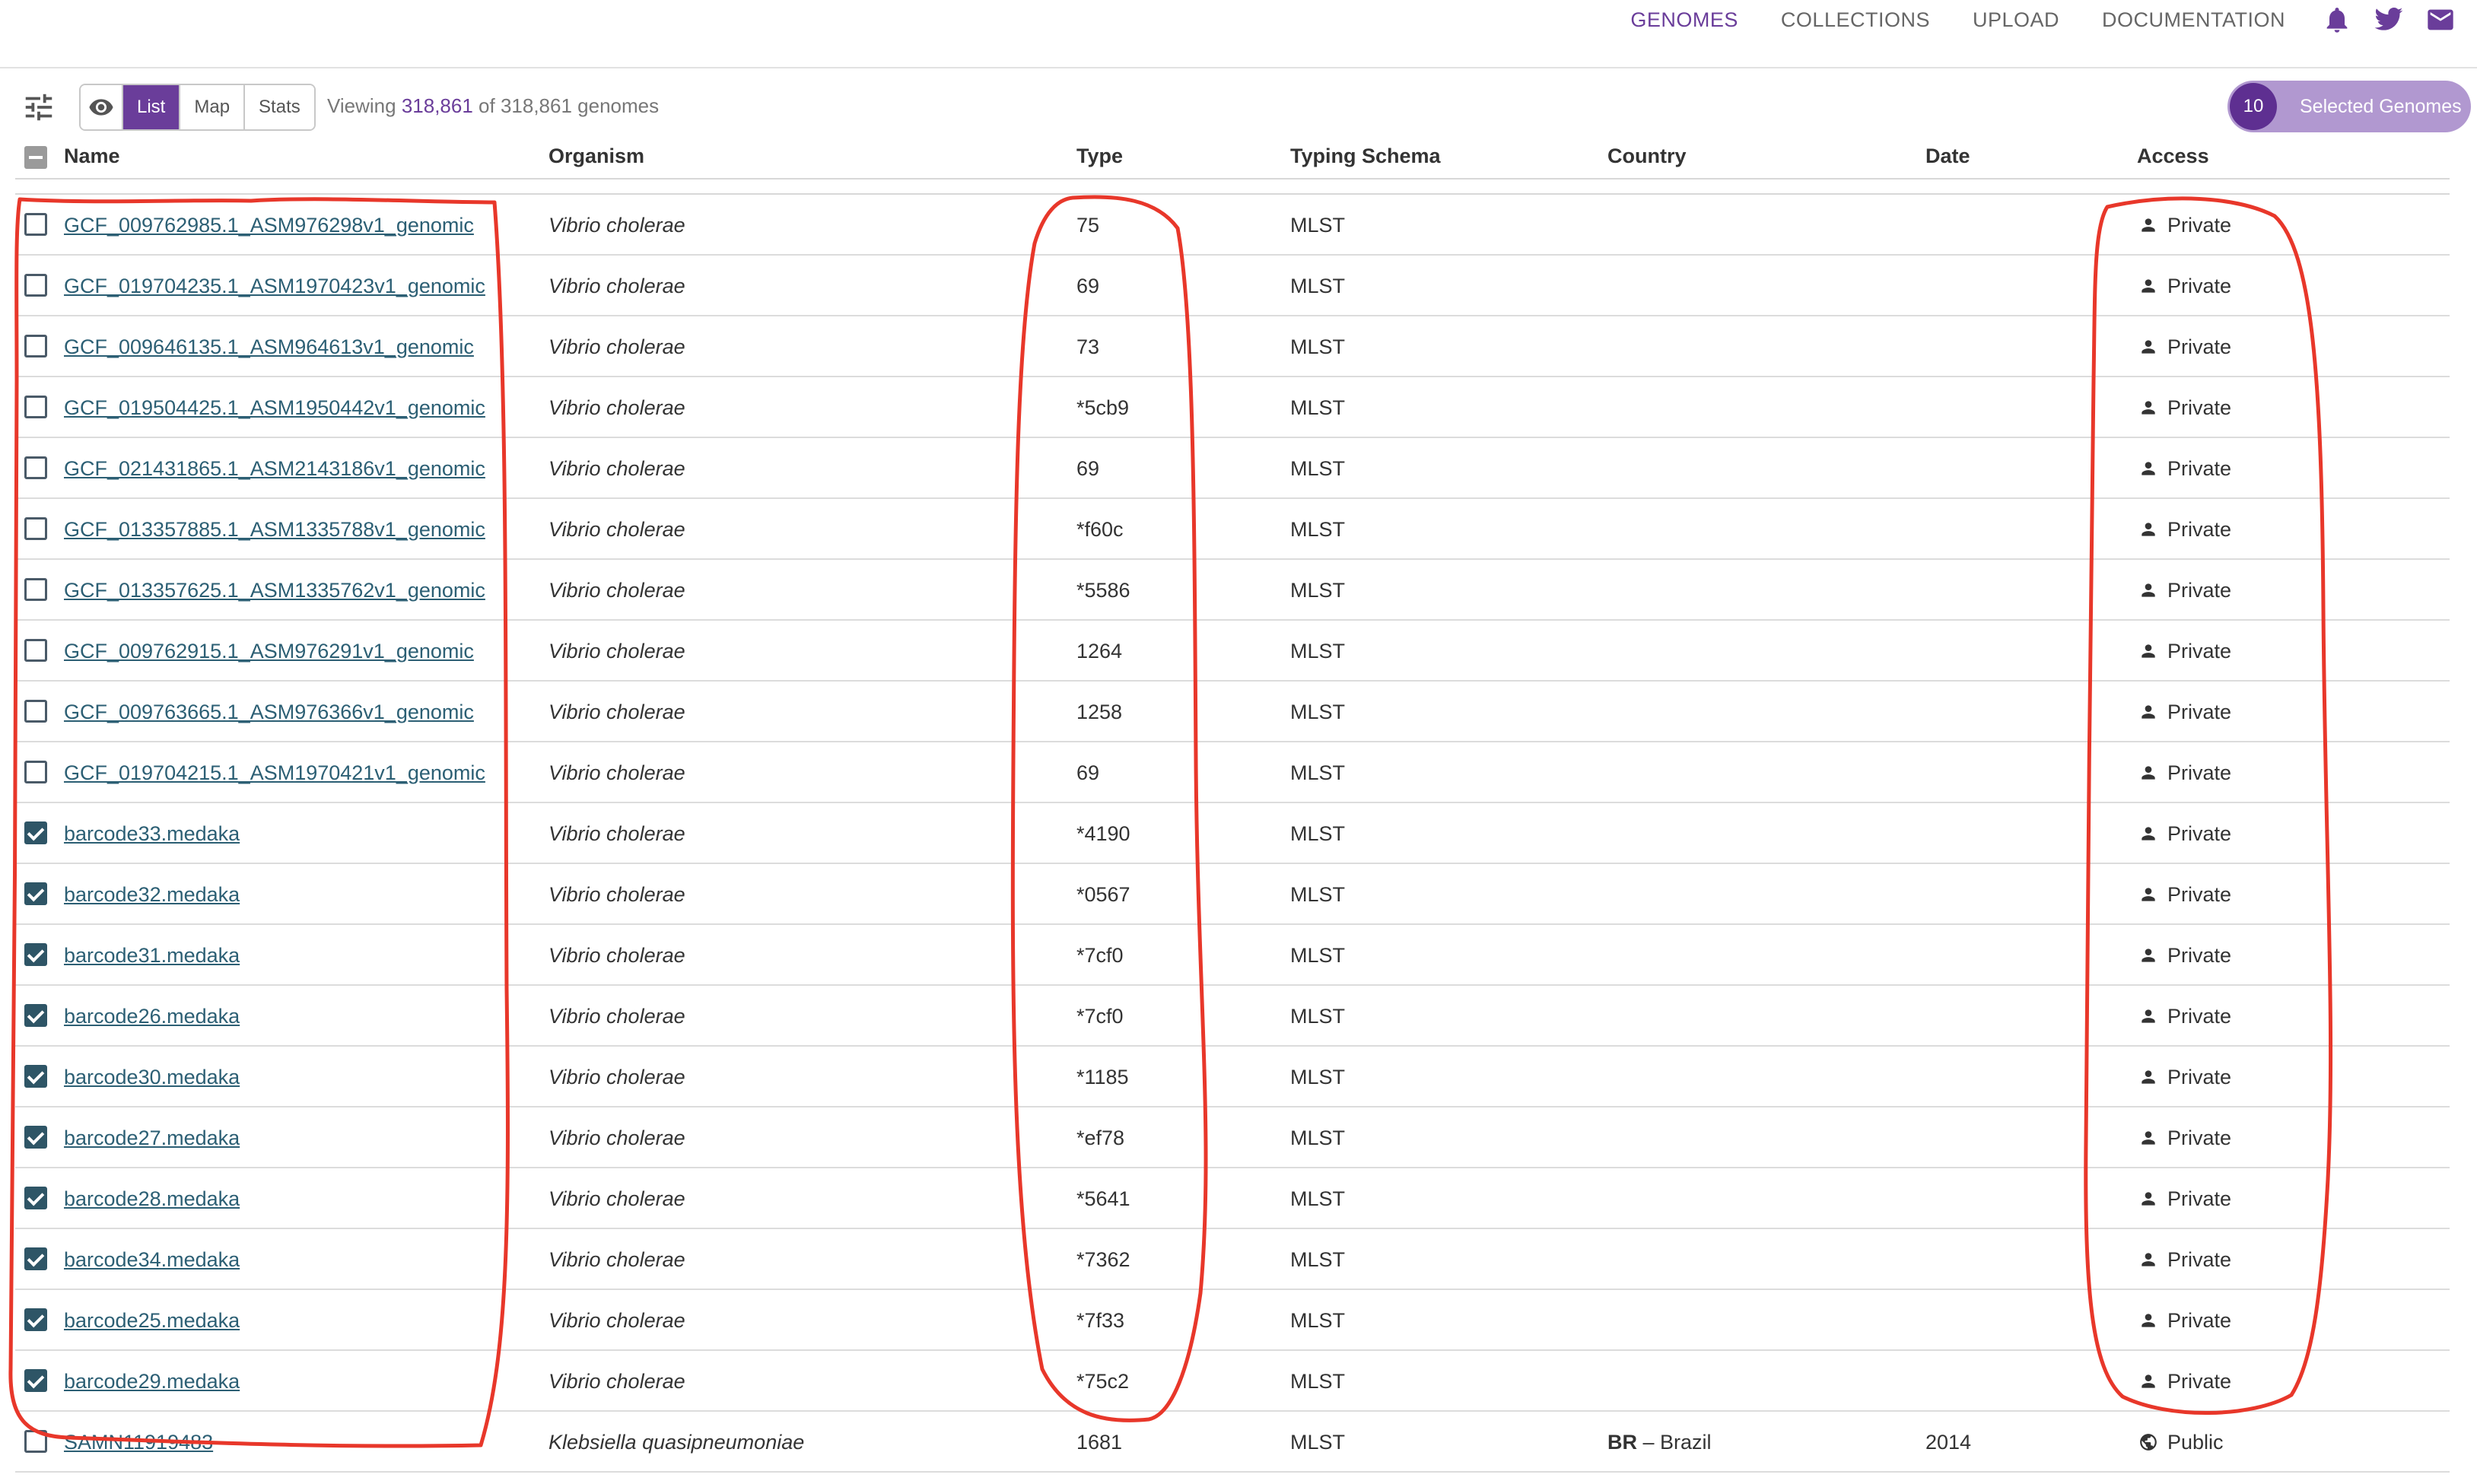 Image resolution: width=2477 pixels, height=1484 pixels. I want to click on view-stats-button: Stats, so click(279, 107).